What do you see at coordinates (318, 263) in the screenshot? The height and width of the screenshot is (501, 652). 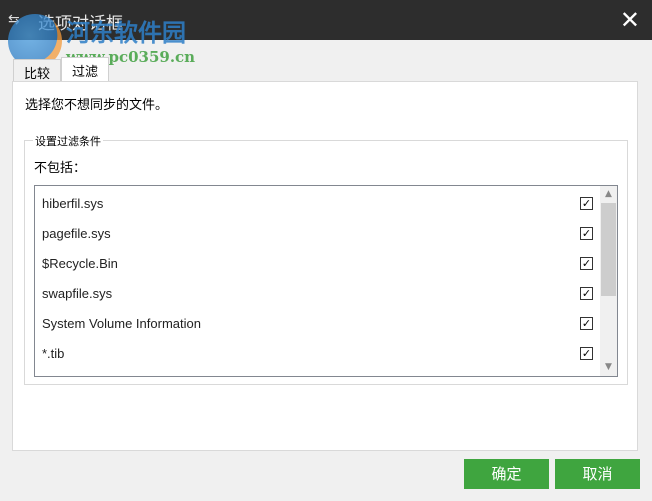 I see `list-item: $Recycle.Bin ✓` at bounding box center [318, 263].